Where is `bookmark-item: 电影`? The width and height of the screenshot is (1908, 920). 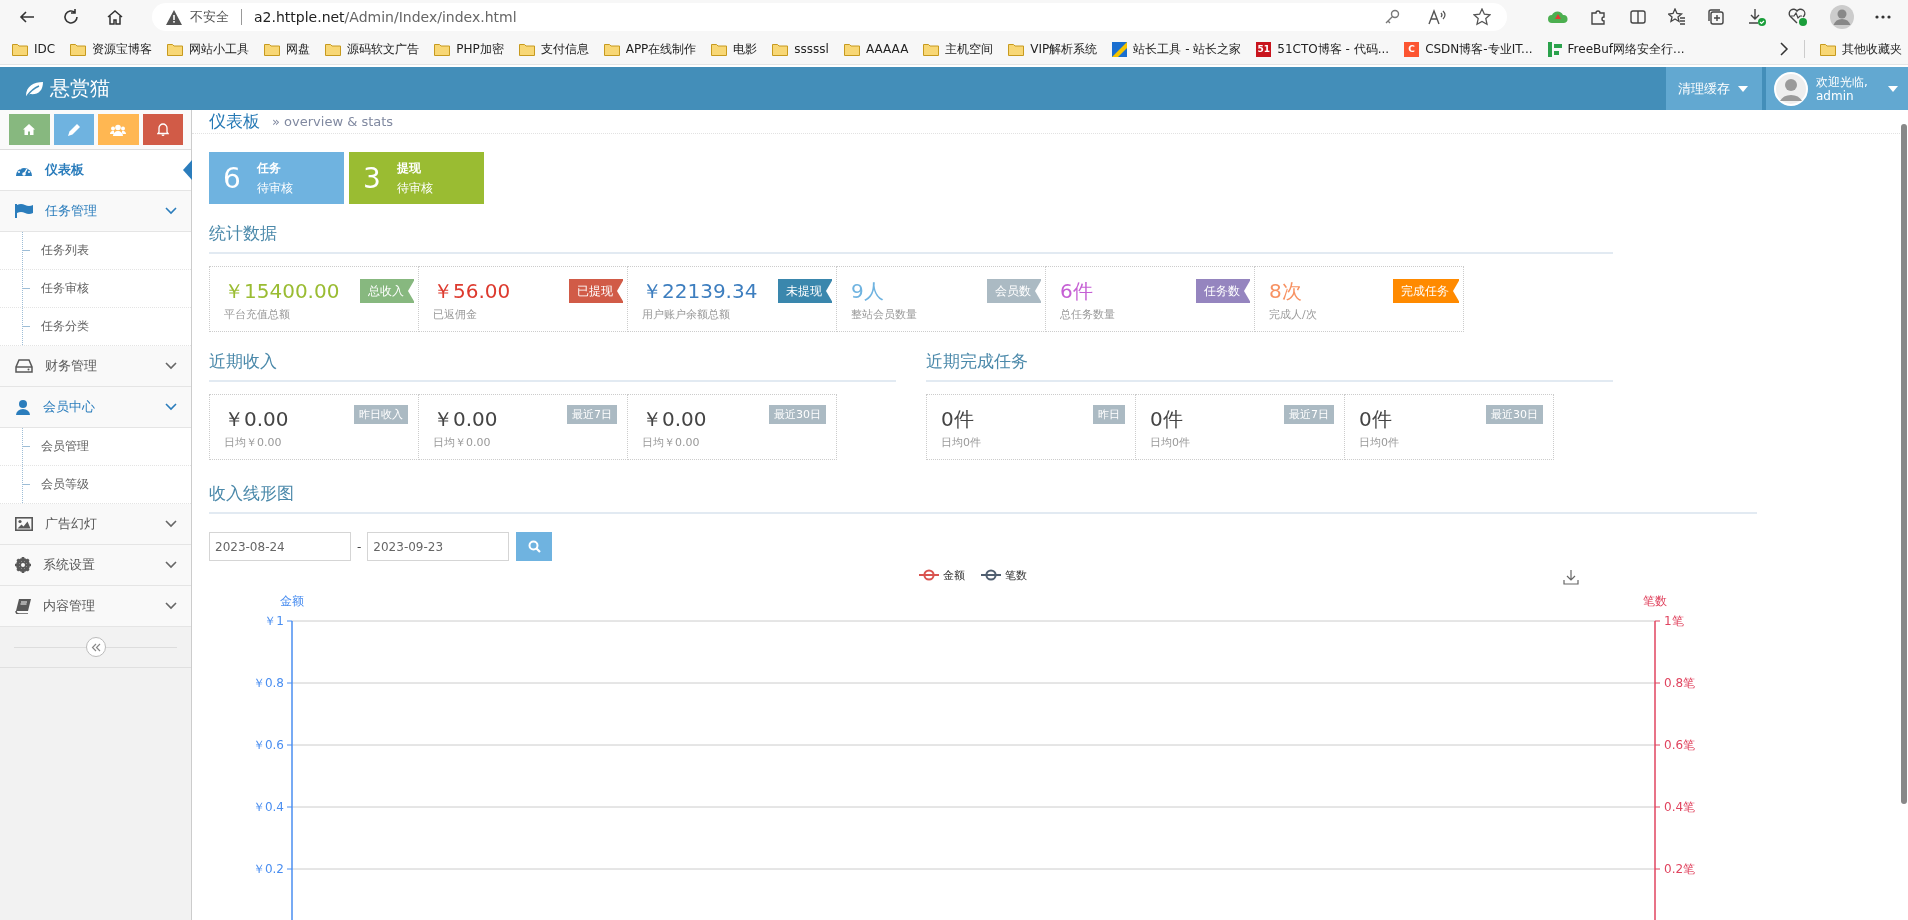
bookmark-item: 电影 is located at coordinates (734, 49).